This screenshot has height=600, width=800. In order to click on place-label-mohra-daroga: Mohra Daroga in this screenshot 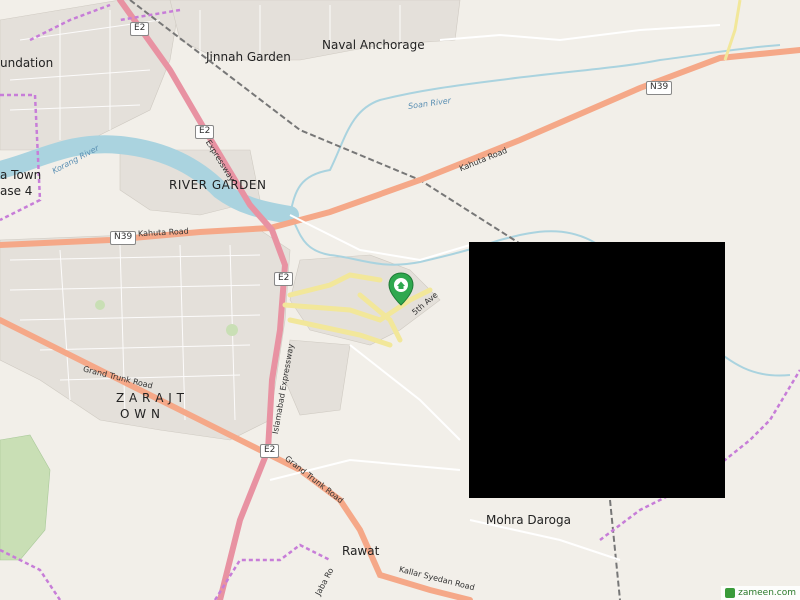, I will do `click(528, 520)`.